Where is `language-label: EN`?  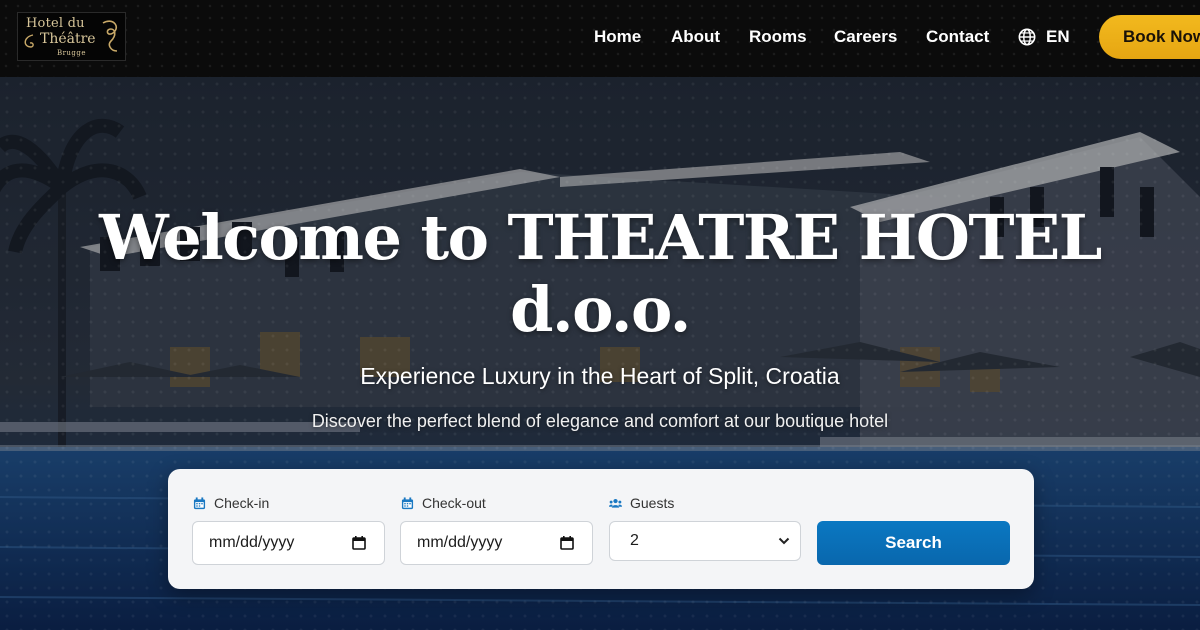
language-label: EN is located at coordinates (1058, 36).